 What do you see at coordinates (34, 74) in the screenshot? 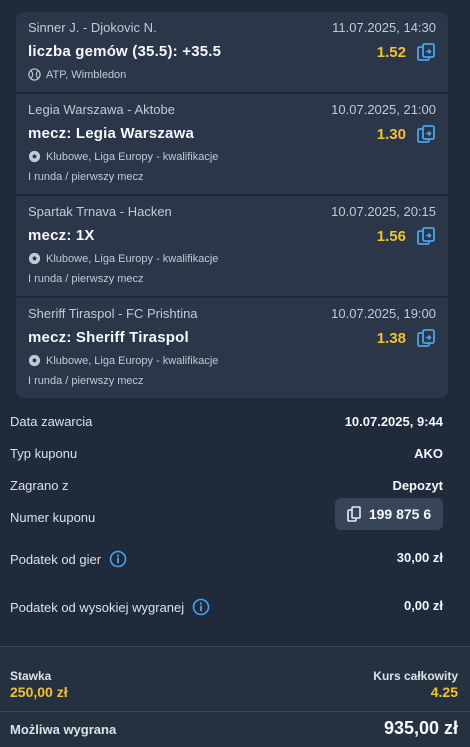
I see `tennis-ball-icon` at bounding box center [34, 74].